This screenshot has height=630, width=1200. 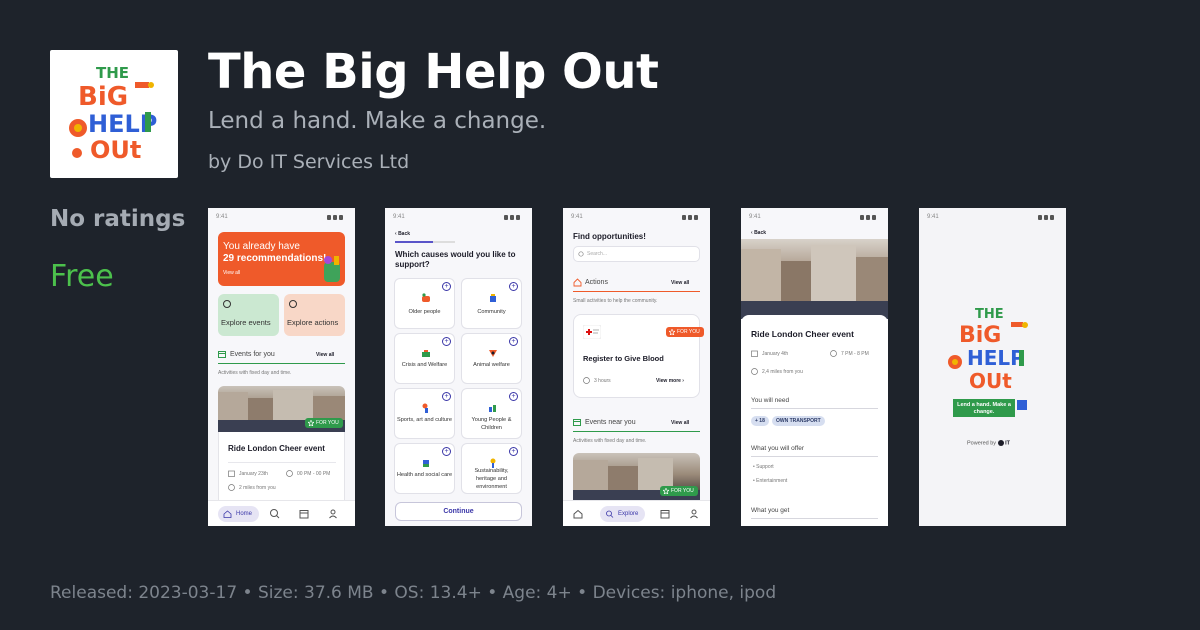 What do you see at coordinates (777, 448) in the screenshot?
I see `offer-heading: What you will offer` at bounding box center [777, 448].